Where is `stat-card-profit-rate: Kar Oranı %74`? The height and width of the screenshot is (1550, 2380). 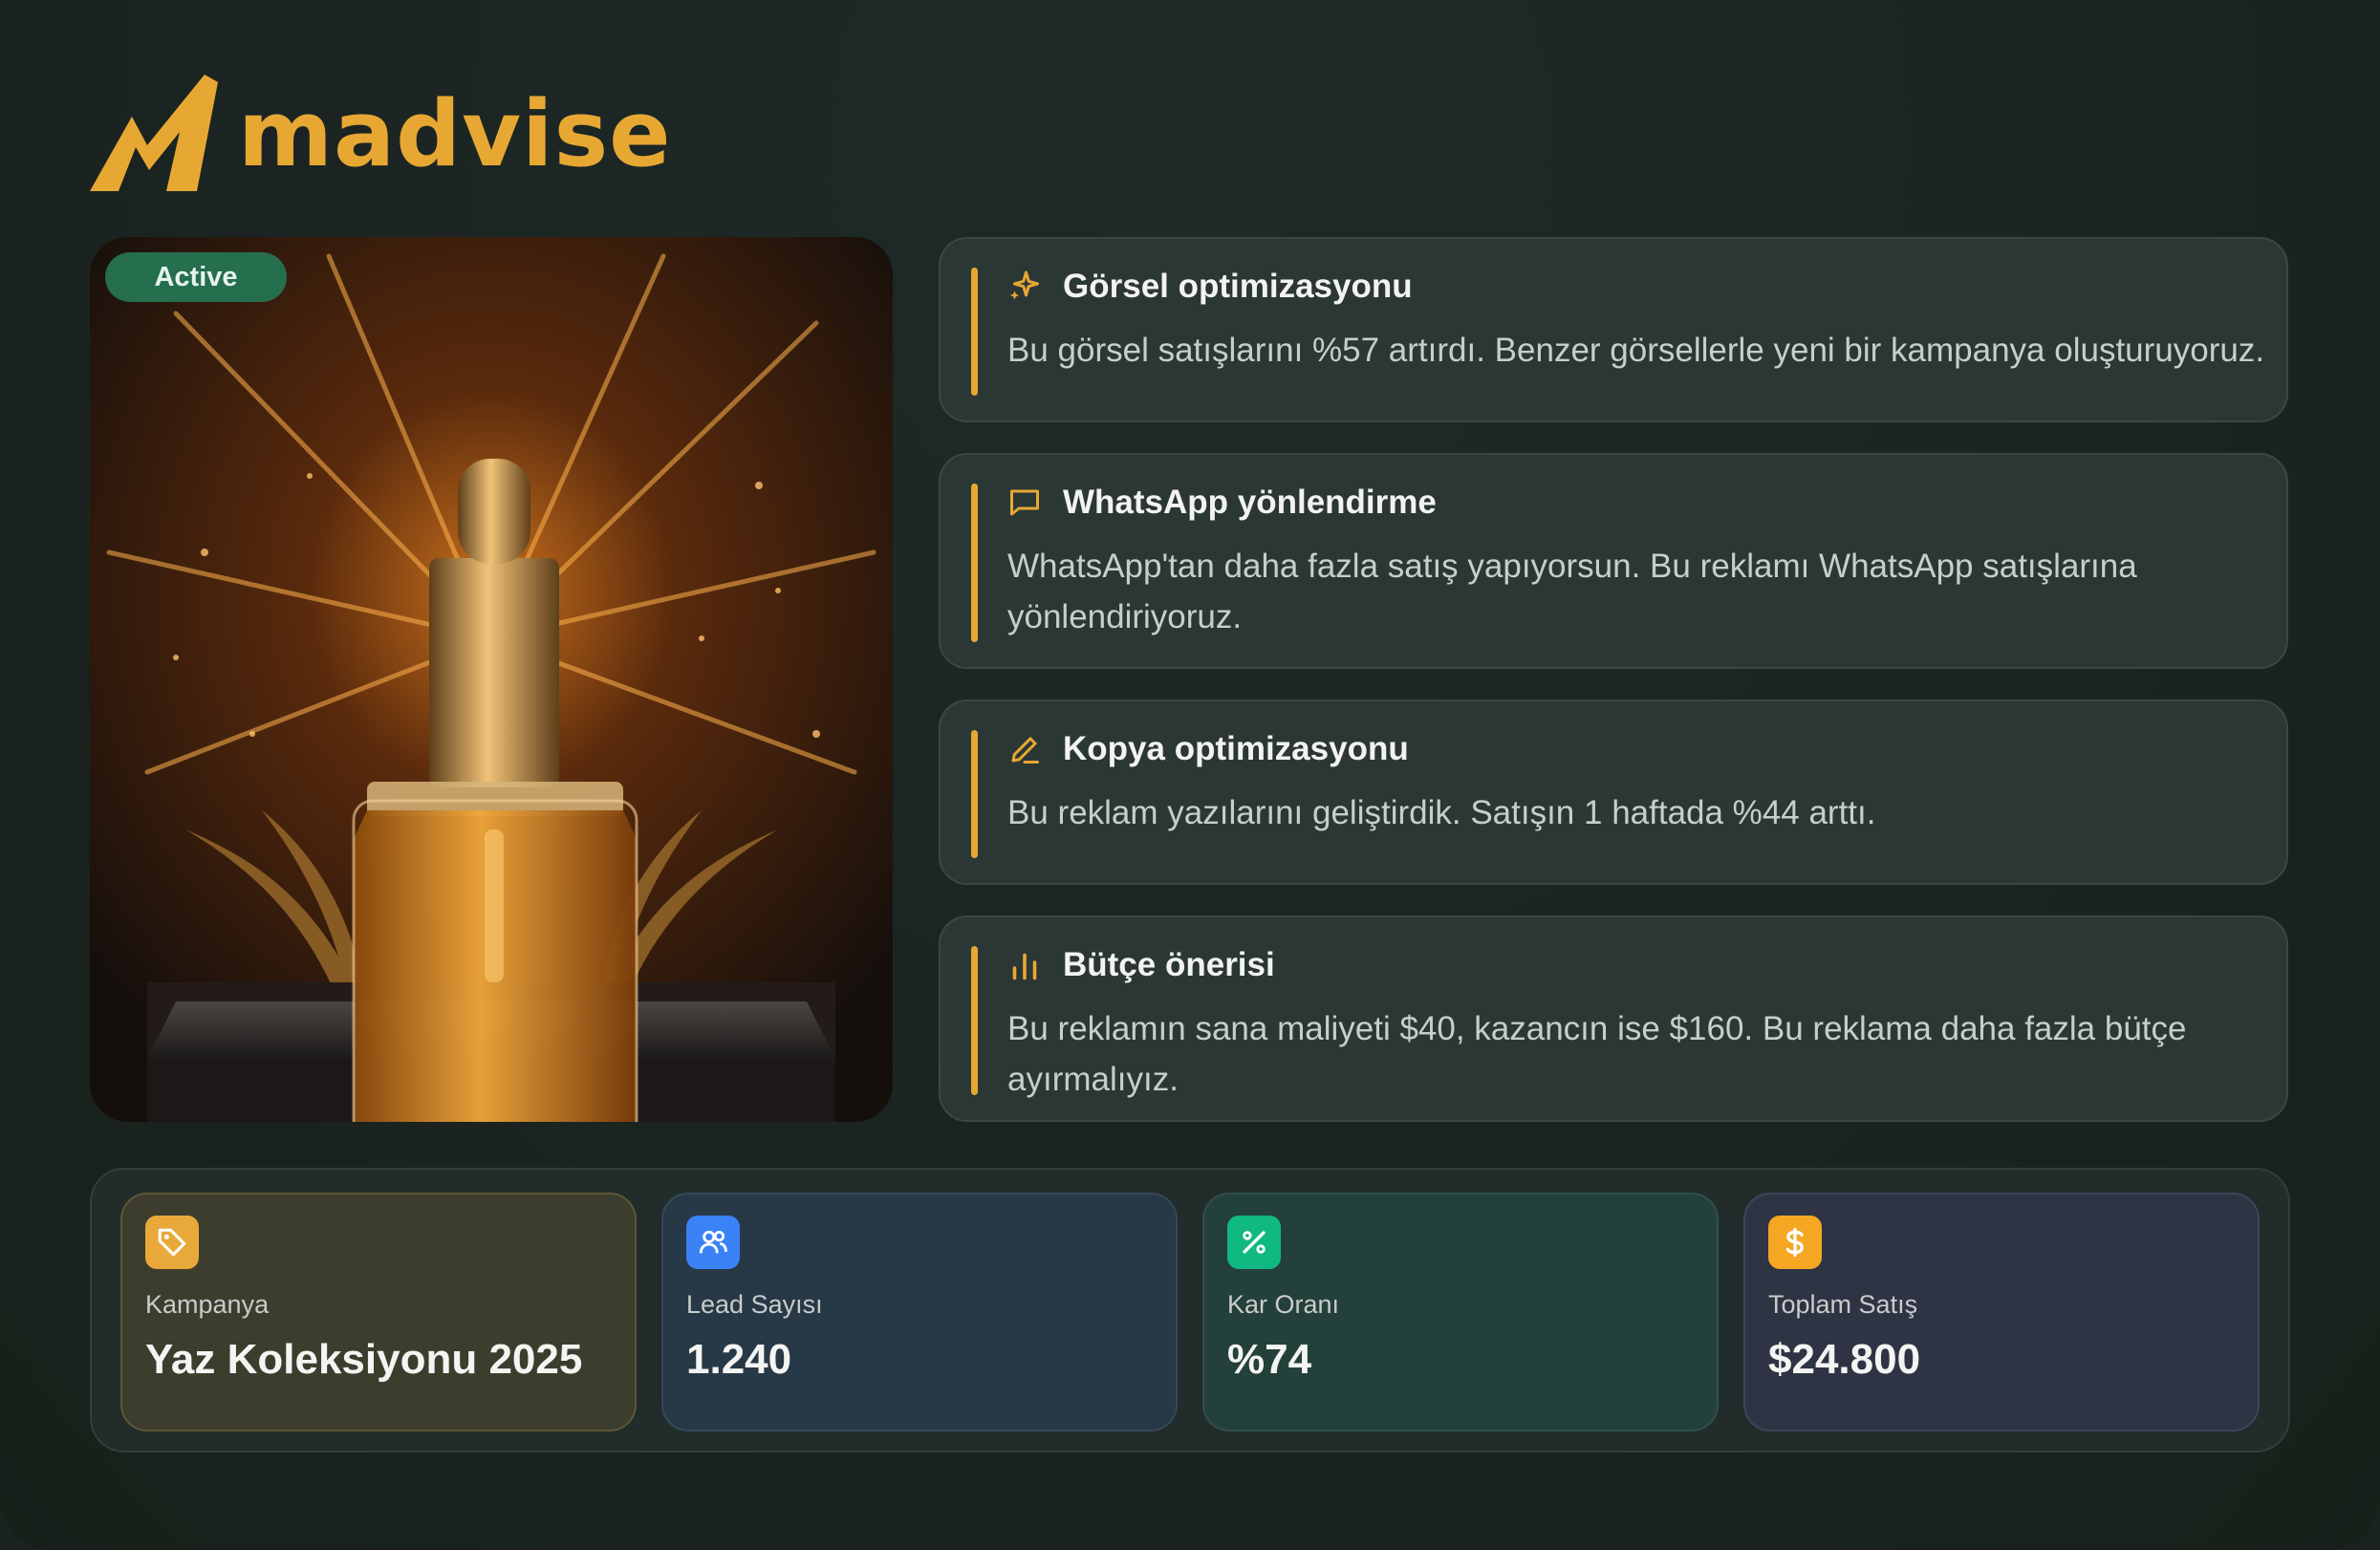
stat-card-profit-rate: Kar Oranı %74 is located at coordinates (1460, 1312).